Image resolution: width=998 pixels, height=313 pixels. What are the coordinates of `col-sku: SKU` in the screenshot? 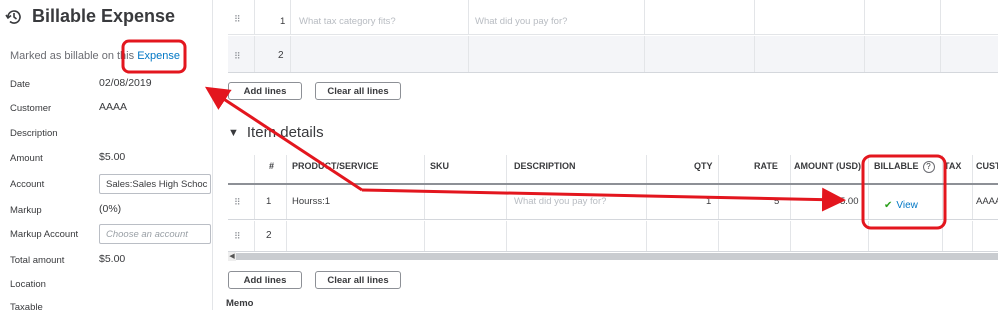 It's located at (440, 166).